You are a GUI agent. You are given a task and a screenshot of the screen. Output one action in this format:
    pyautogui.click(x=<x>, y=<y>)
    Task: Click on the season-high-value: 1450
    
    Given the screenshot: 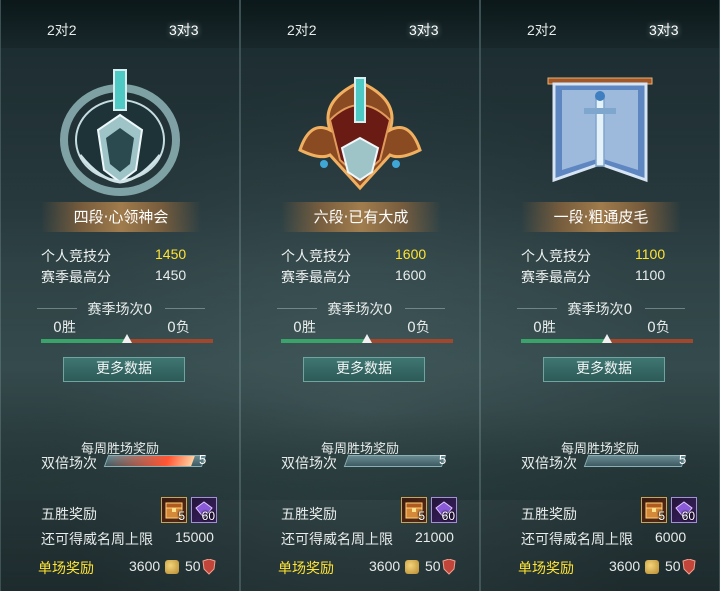 What is the action you would take?
    pyautogui.click(x=171, y=275)
    